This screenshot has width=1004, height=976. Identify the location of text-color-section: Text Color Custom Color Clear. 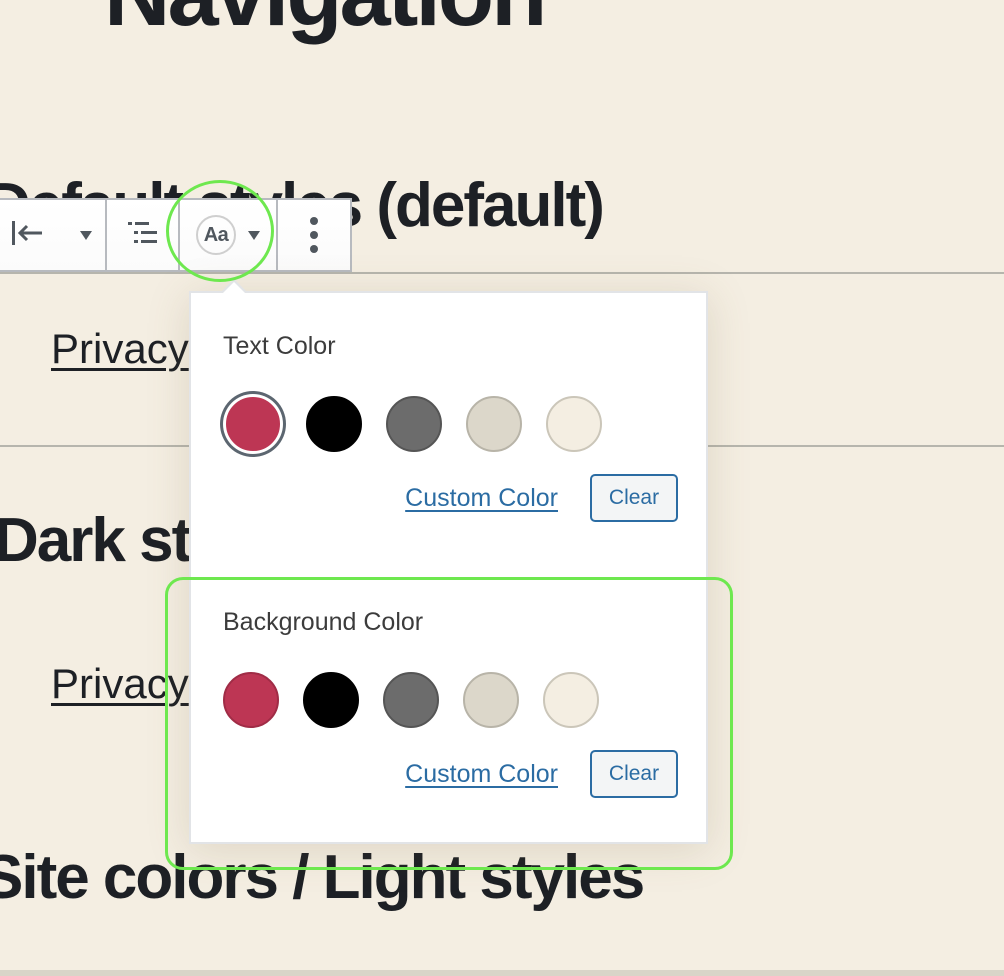
(450, 426).